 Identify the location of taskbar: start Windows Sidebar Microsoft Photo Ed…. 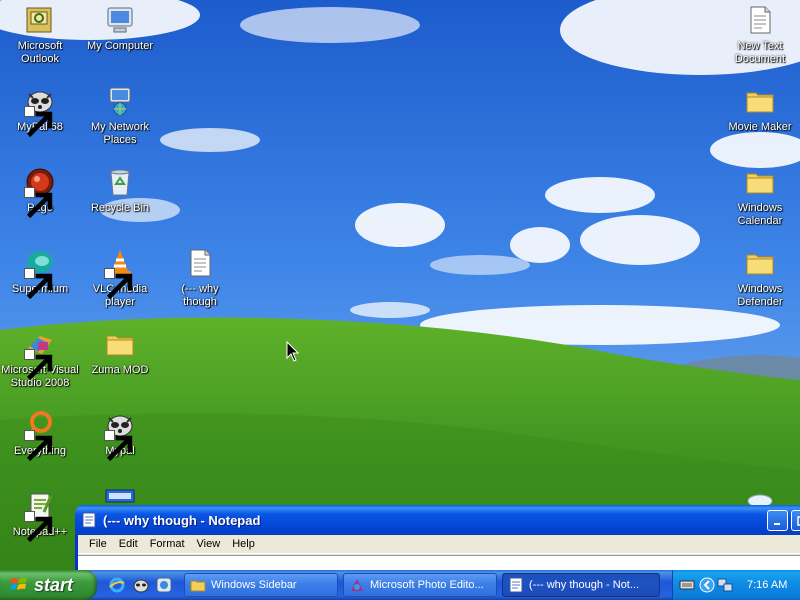
(400, 585).